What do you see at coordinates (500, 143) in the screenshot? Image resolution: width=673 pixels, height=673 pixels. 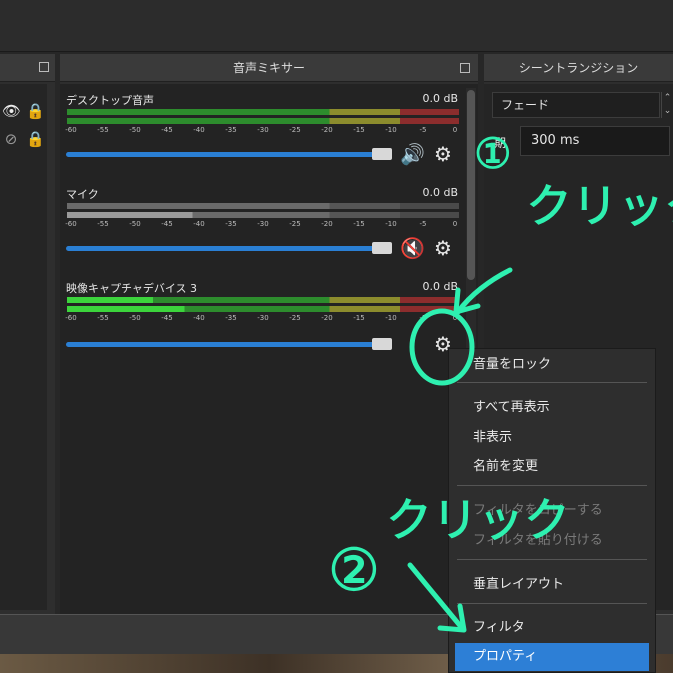 I see `duration-label: 期` at bounding box center [500, 143].